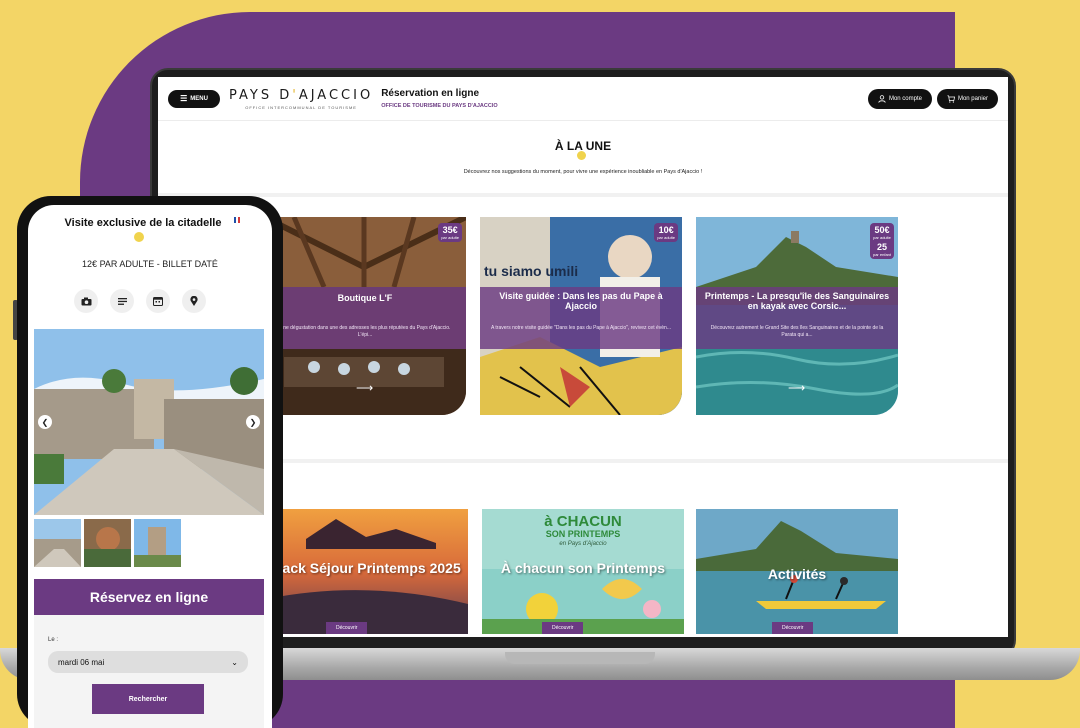 The width and height of the screenshot is (1080, 728). What do you see at coordinates (53, 640) in the screenshot?
I see `date-label: Le :` at bounding box center [53, 640].